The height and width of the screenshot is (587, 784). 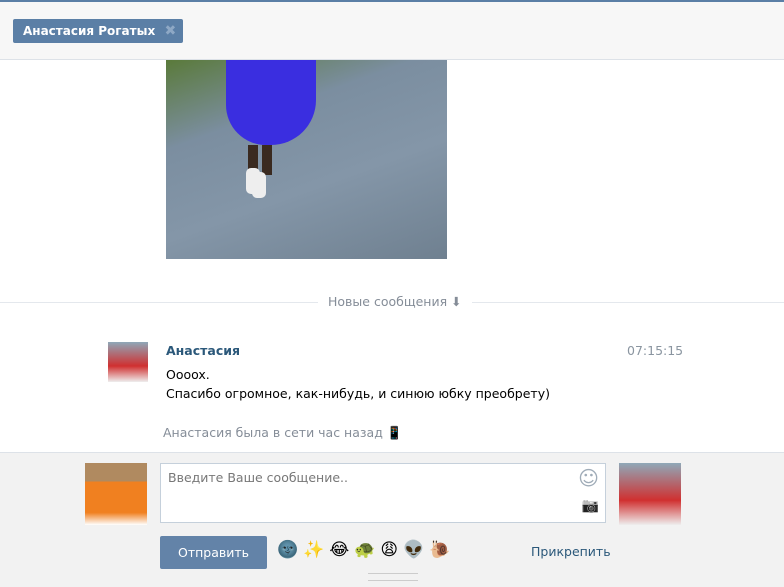 What do you see at coordinates (588, 478) in the screenshot?
I see `smile-icon: ☺` at bounding box center [588, 478].